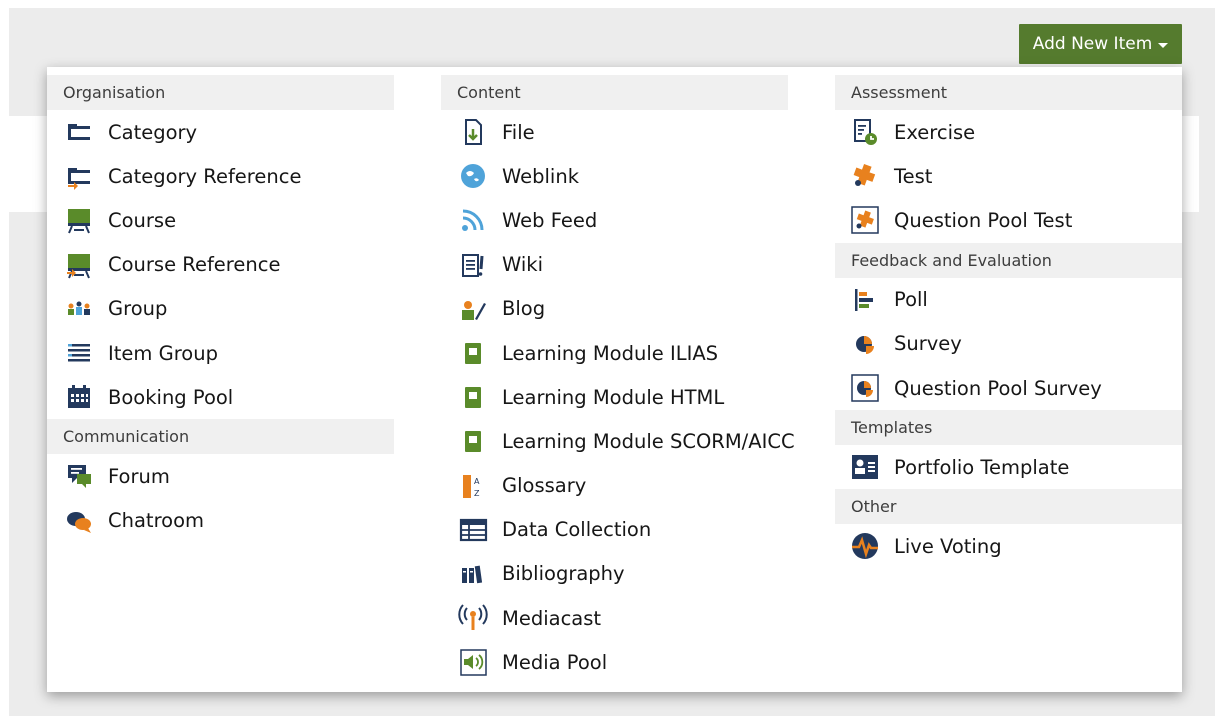 Image resolution: width=1215 pixels, height=716 pixels. Describe the element at coordinates (81, 309) in the screenshot. I see `group-icon` at that location.